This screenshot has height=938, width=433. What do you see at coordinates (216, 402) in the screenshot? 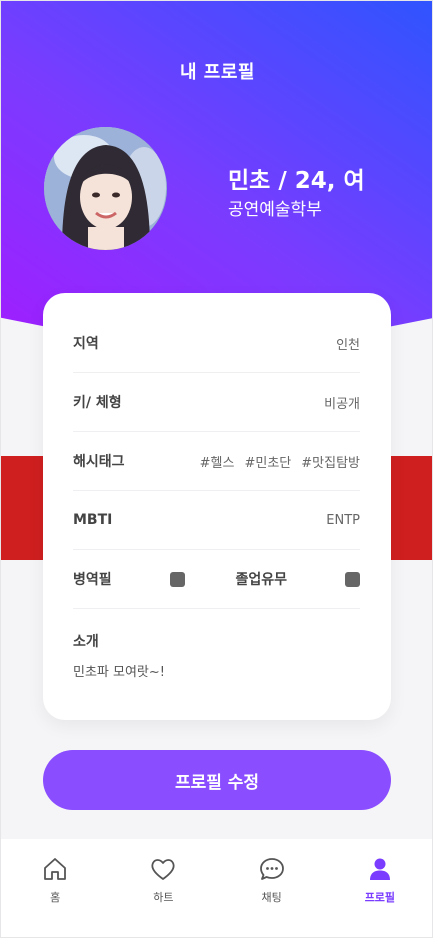
I see `height-body-row: 키/ 체형 비공개` at bounding box center [216, 402].